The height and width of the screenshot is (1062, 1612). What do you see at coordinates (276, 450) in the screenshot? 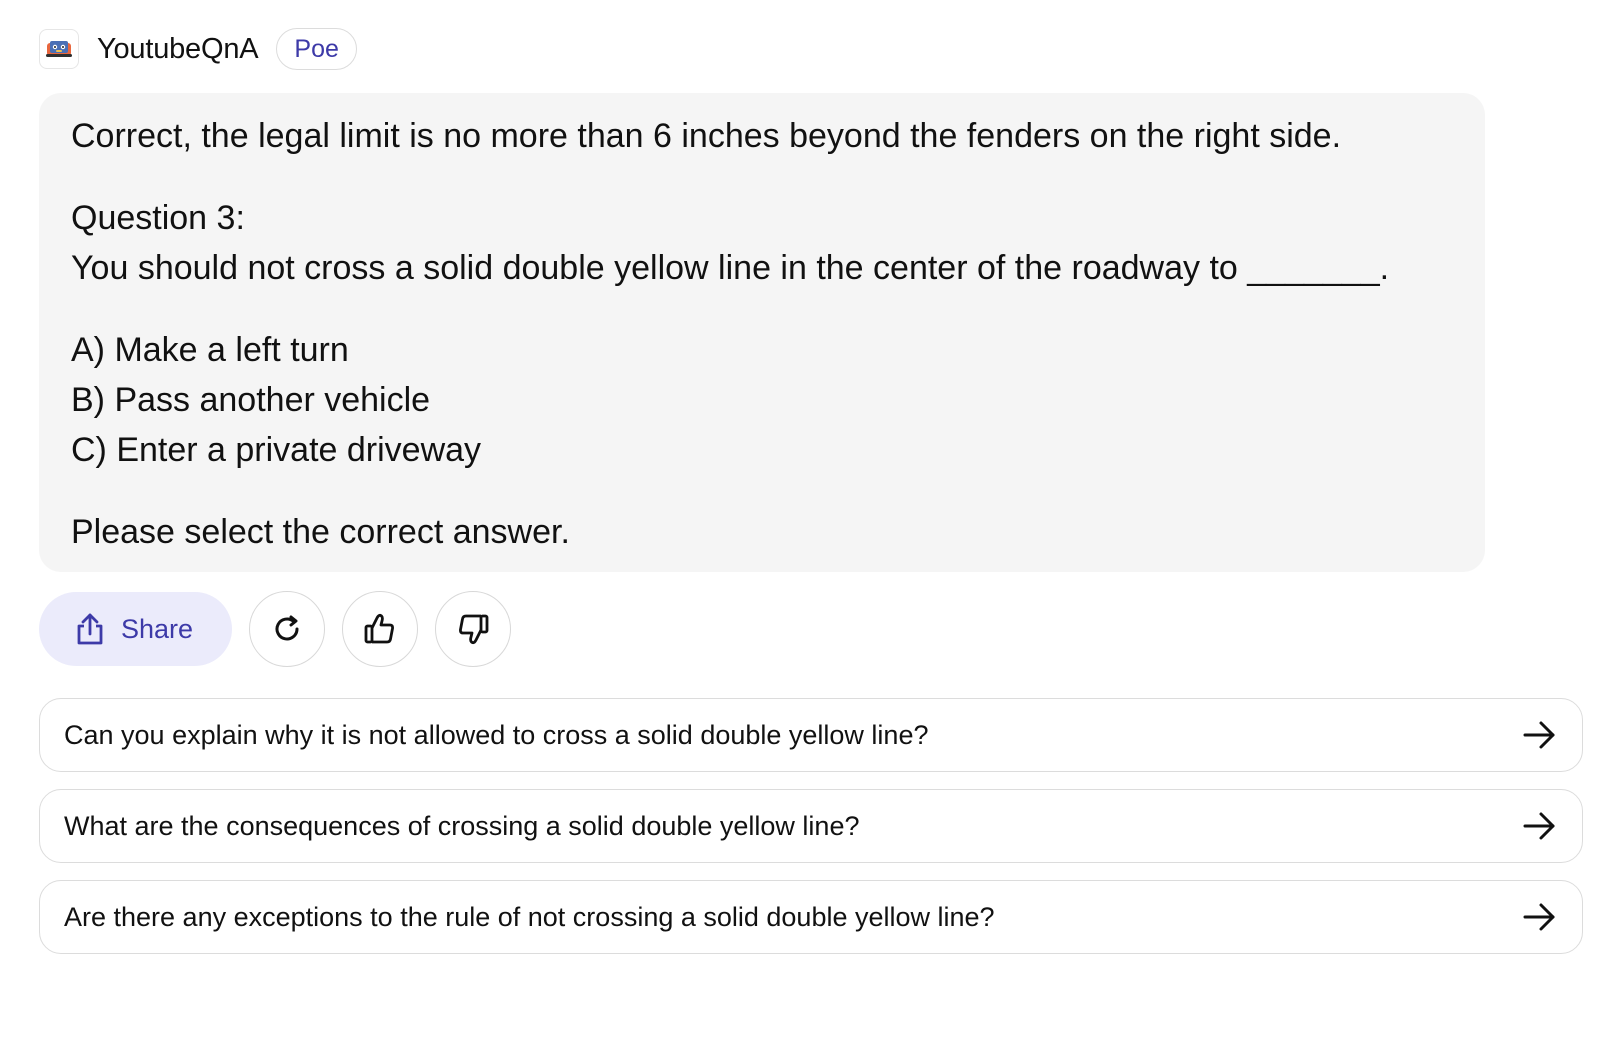
I see `option-c: C) Enter a private driveway` at bounding box center [276, 450].